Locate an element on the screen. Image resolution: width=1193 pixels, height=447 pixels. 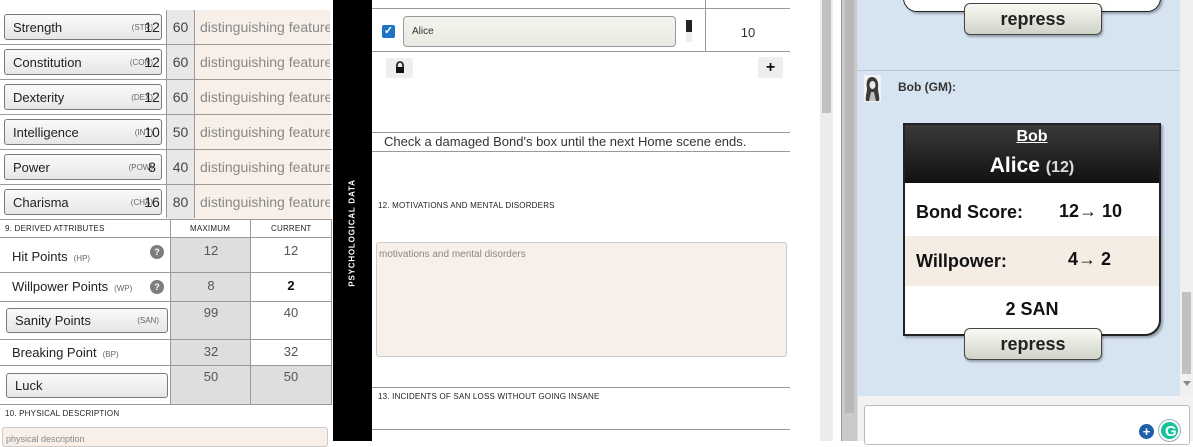
power-label: Power is located at coordinates (31, 167).